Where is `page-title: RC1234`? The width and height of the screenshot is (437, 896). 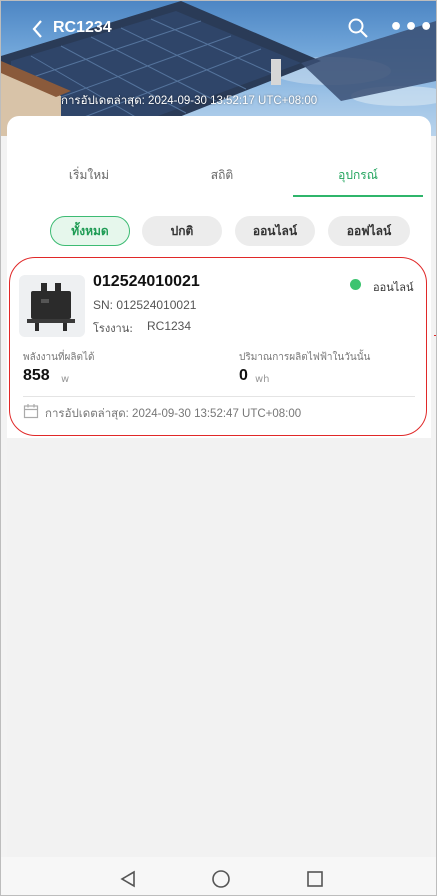
page-title: RC1234 is located at coordinates (82, 27).